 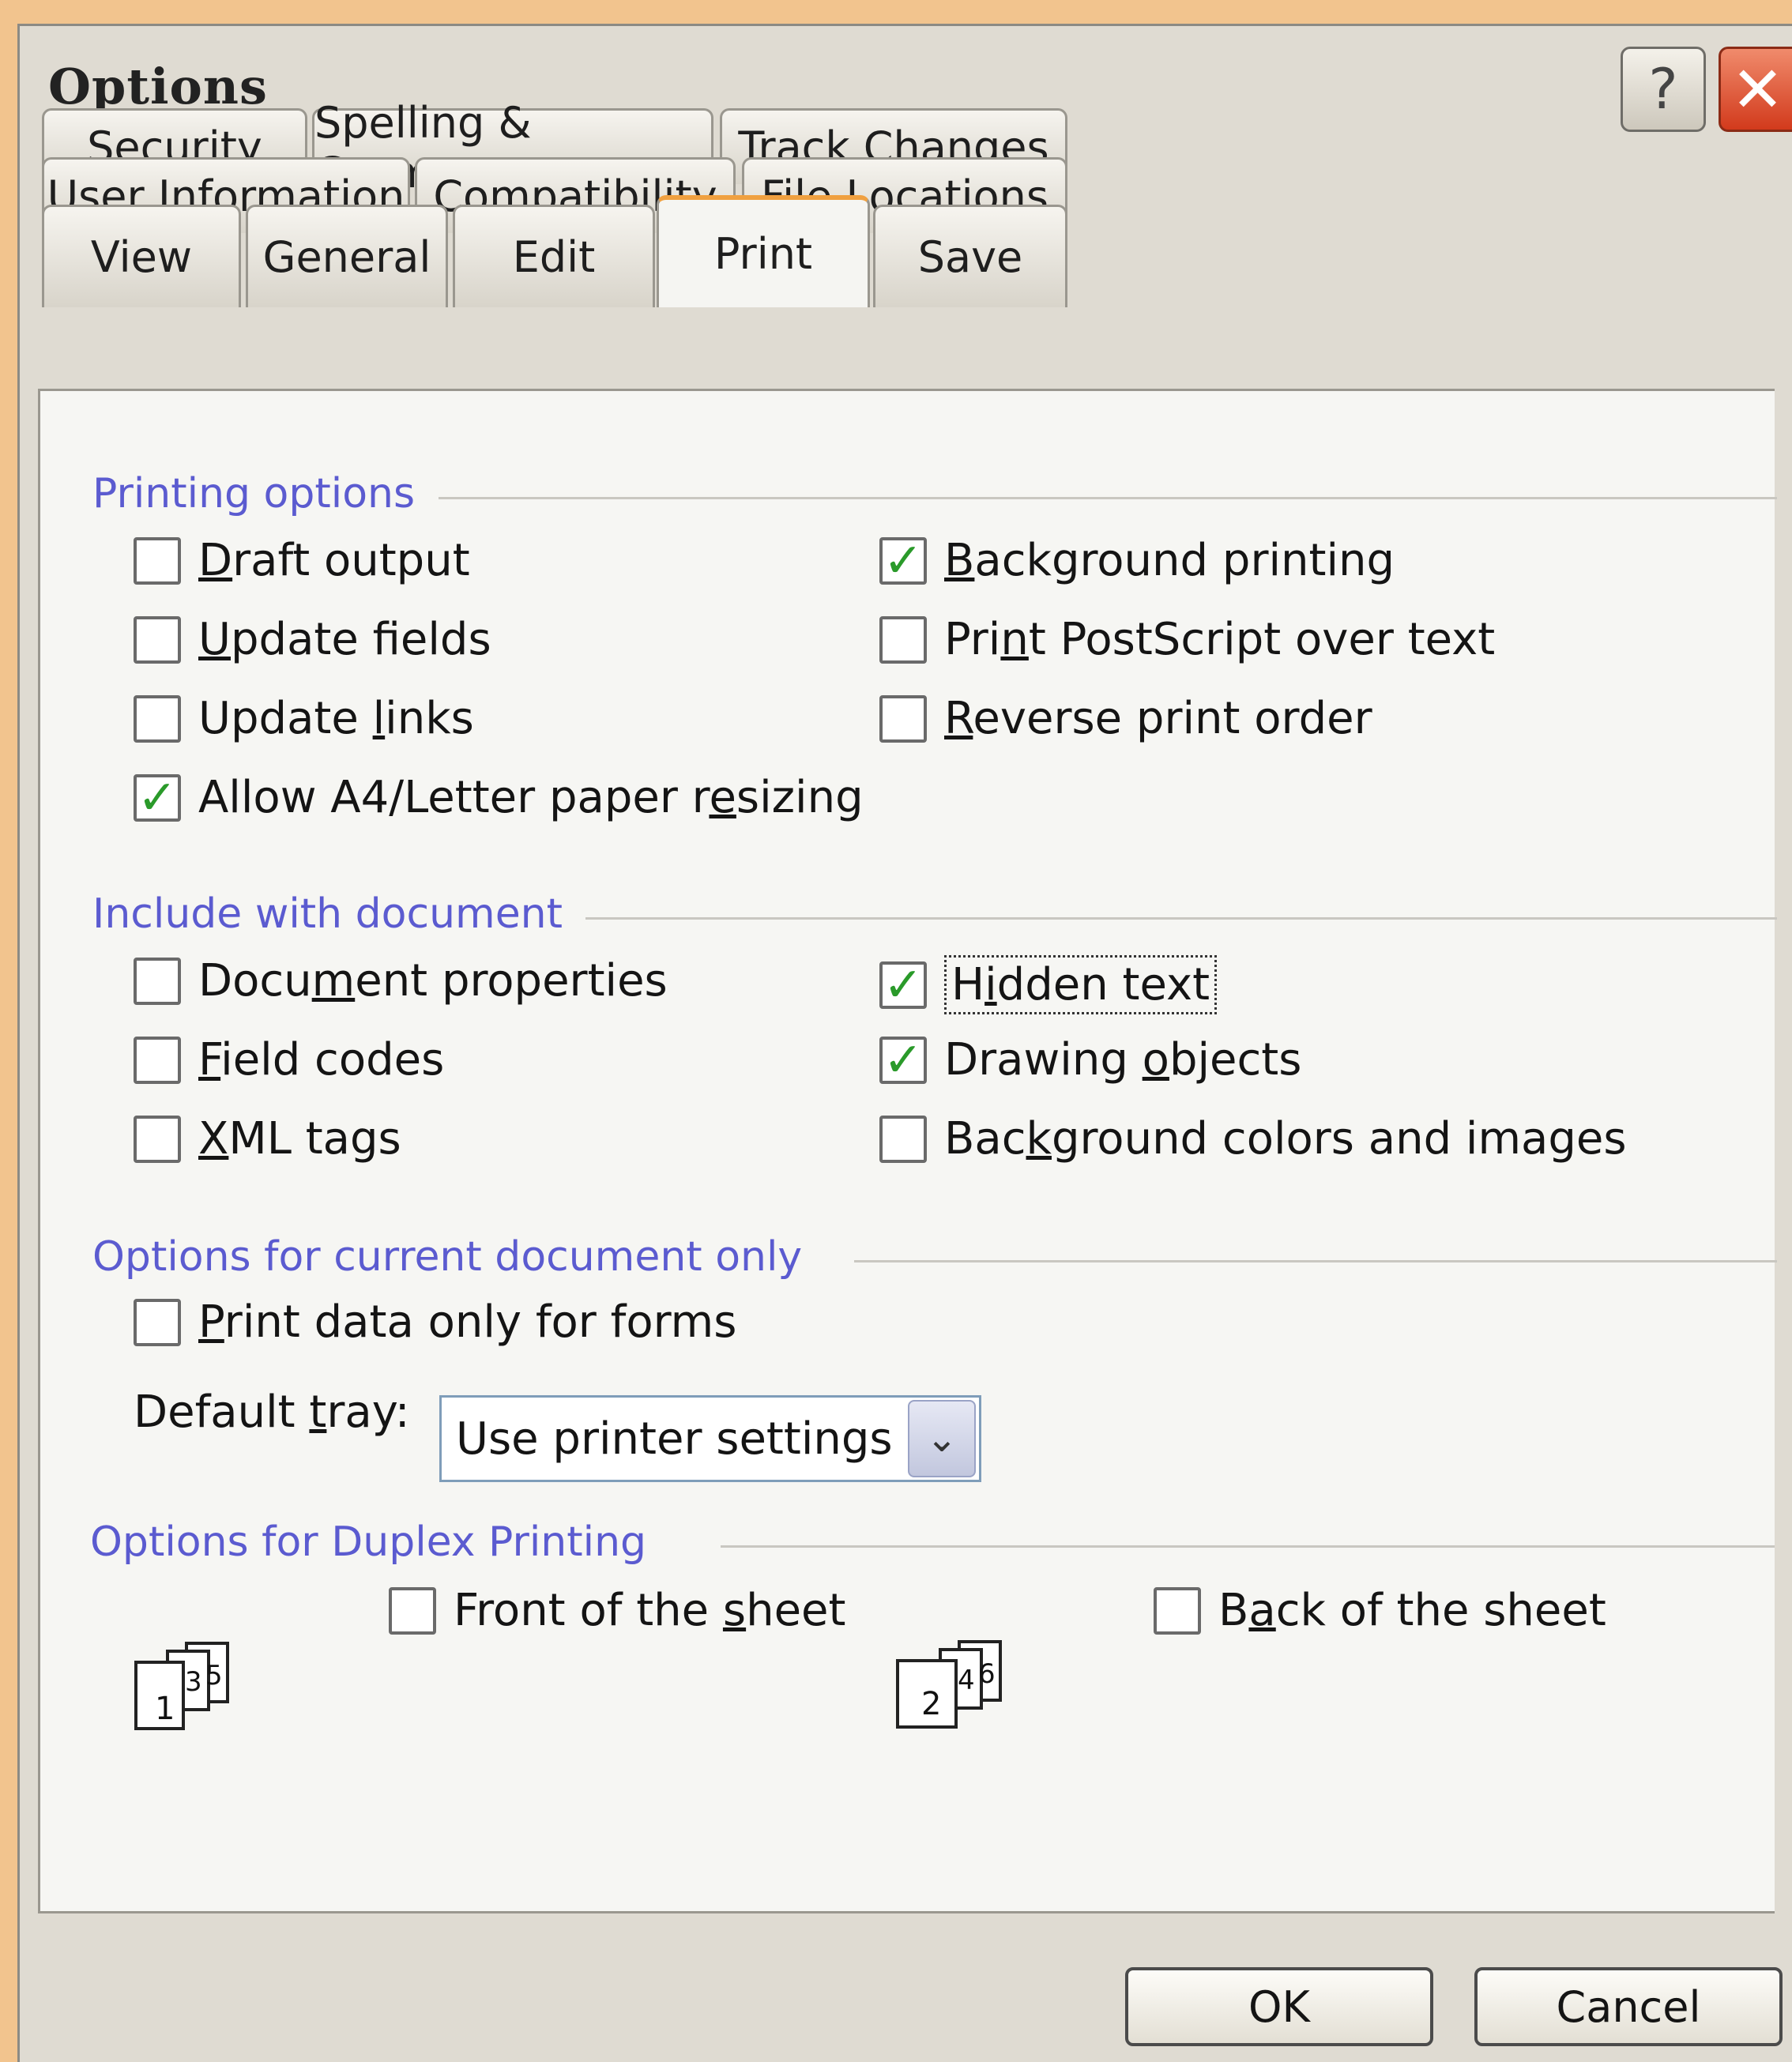 What do you see at coordinates (650, 1610) in the screenshot?
I see `front-sheet-label: Front of the sheet` at bounding box center [650, 1610].